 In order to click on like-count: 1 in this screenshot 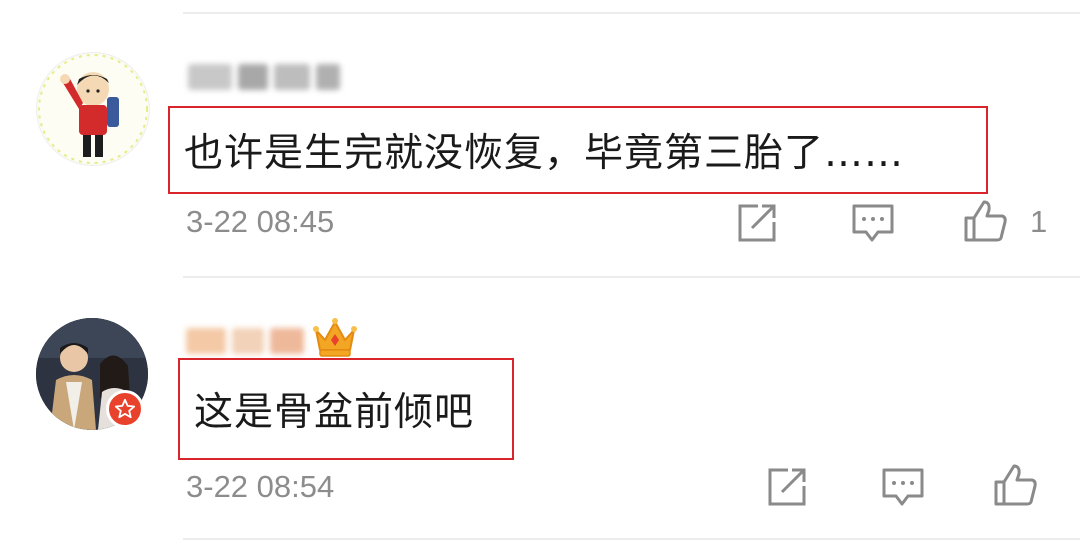, I will do `click(1039, 221)`.